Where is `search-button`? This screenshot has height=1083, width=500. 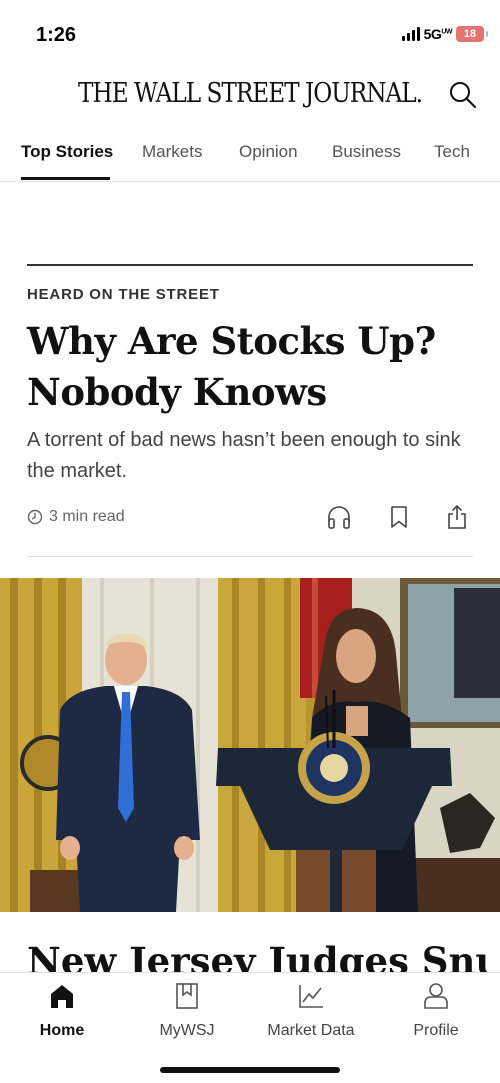
search-button is located at coordinates (463, 95).